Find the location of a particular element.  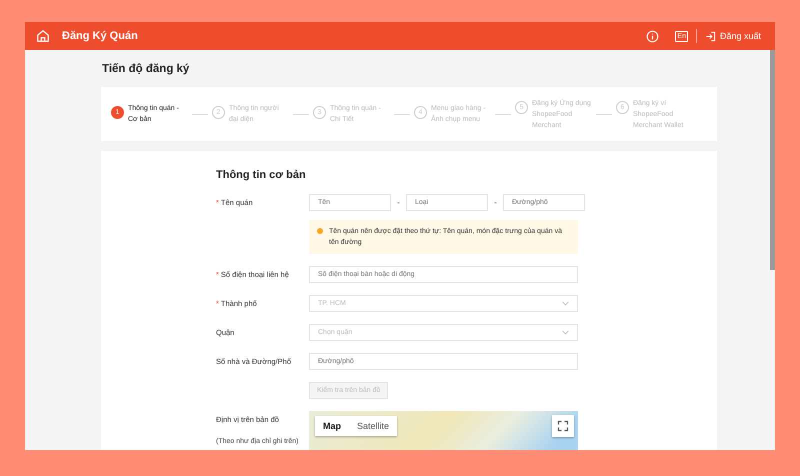

info-icon is located at coordinates (653, 36).